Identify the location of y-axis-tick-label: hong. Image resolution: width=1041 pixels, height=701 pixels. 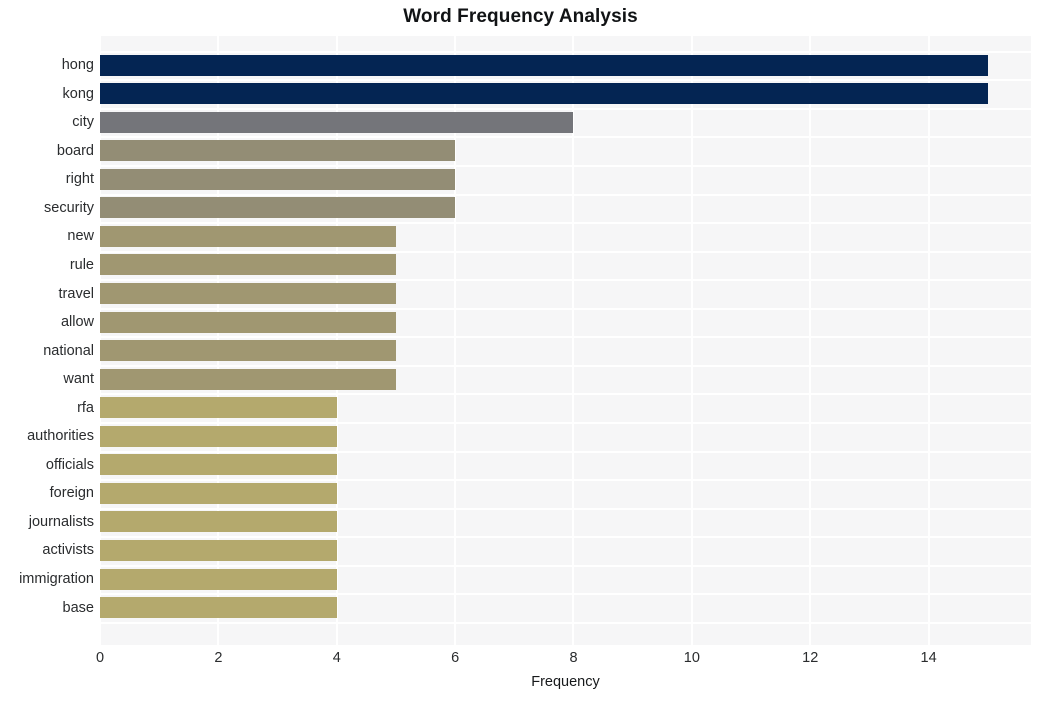
(77, 65).